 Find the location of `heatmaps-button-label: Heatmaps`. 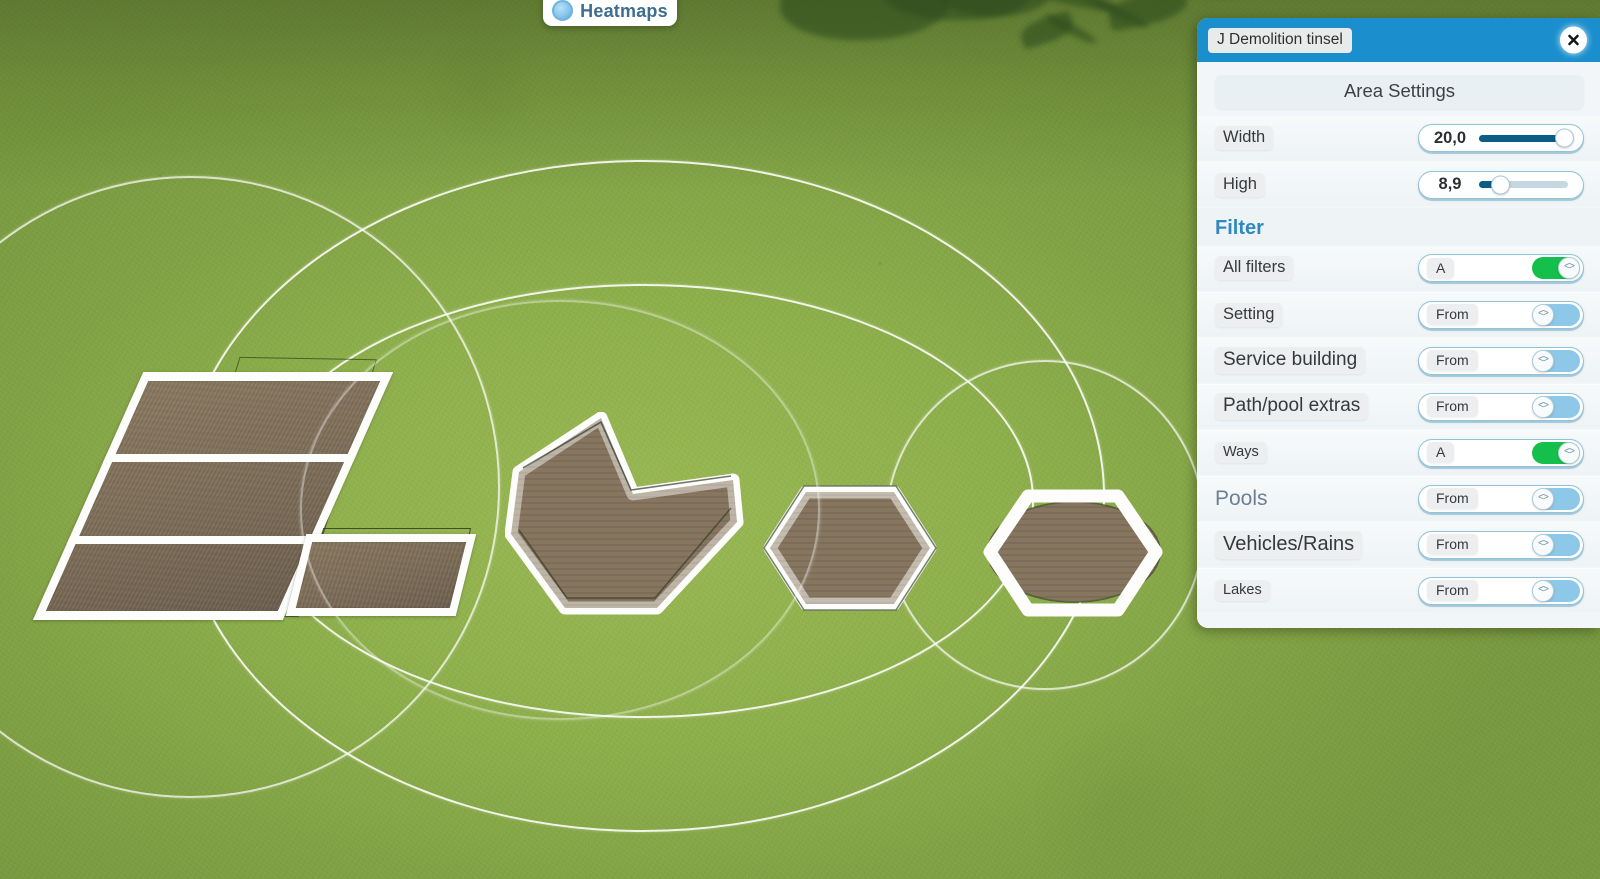

heatmaps-button-label: Heatmaps is located at coordinates (624, 11).